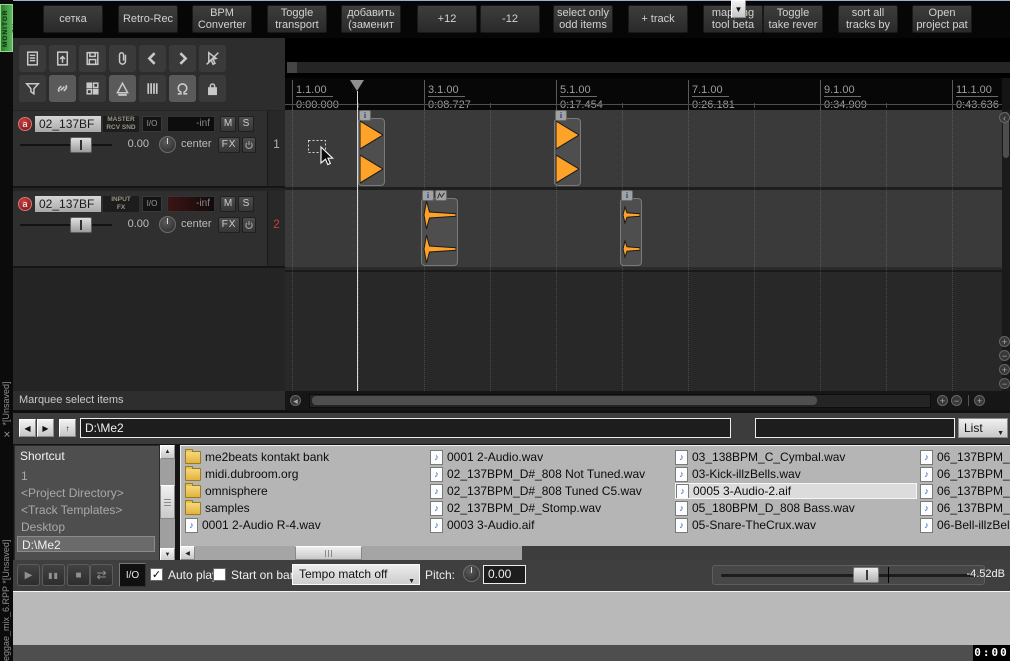 The height and width of the screenshot is (661, 1010). What do you see at coordinates (306, 474) in the screenshot?
I see `file-list-folder: midi.dubroom.org` at bounding box center [306, 474].